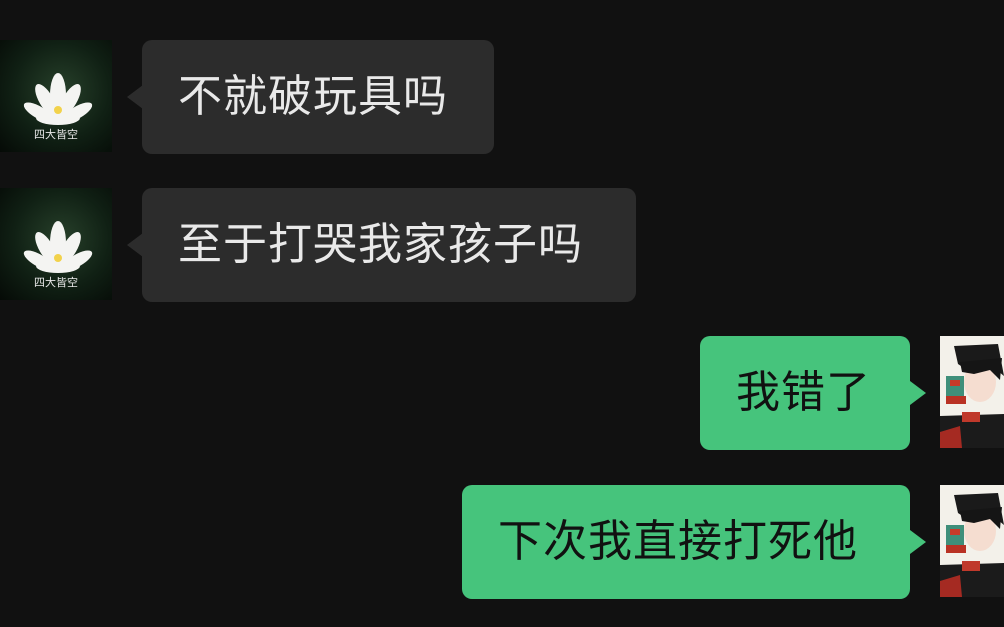  I want to click on message-text: 我错了, so click(803, 392).